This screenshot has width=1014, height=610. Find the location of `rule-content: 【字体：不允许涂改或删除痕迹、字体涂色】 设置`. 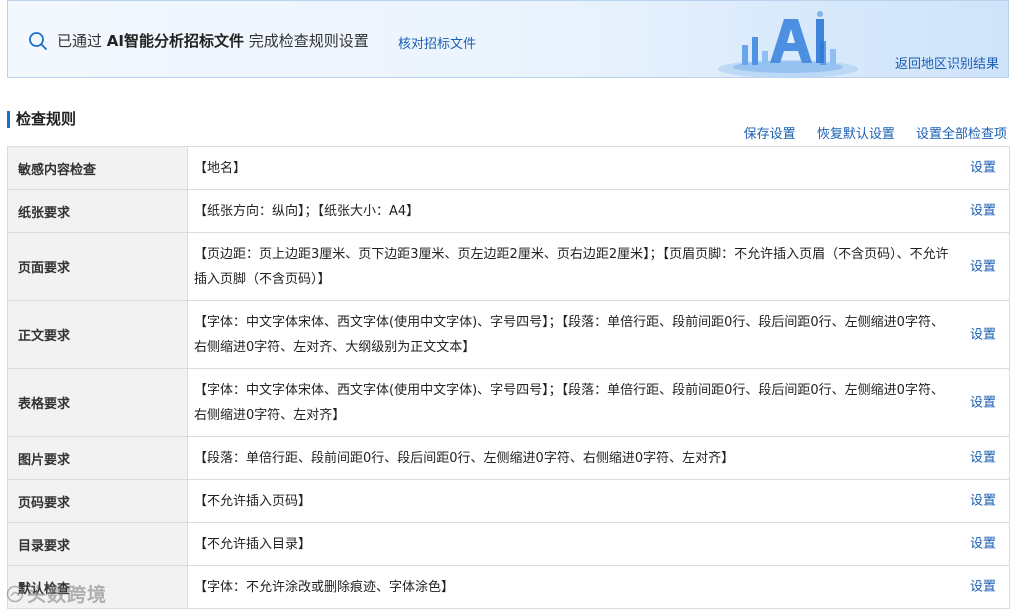

rule-content: 【字体：不允许涂改或删除痕迹、字体涂色】 设置 is located at coordinates (598, 587).